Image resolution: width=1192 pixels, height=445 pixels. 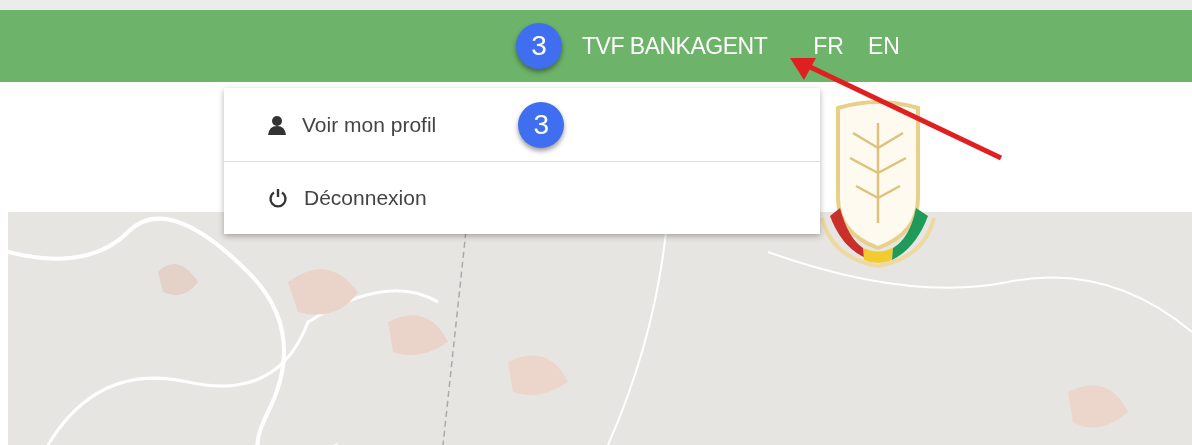 What do you see at coordinates (278, 198) in the screenshot?
I see `power-icon` at bounding box center [278, 198].